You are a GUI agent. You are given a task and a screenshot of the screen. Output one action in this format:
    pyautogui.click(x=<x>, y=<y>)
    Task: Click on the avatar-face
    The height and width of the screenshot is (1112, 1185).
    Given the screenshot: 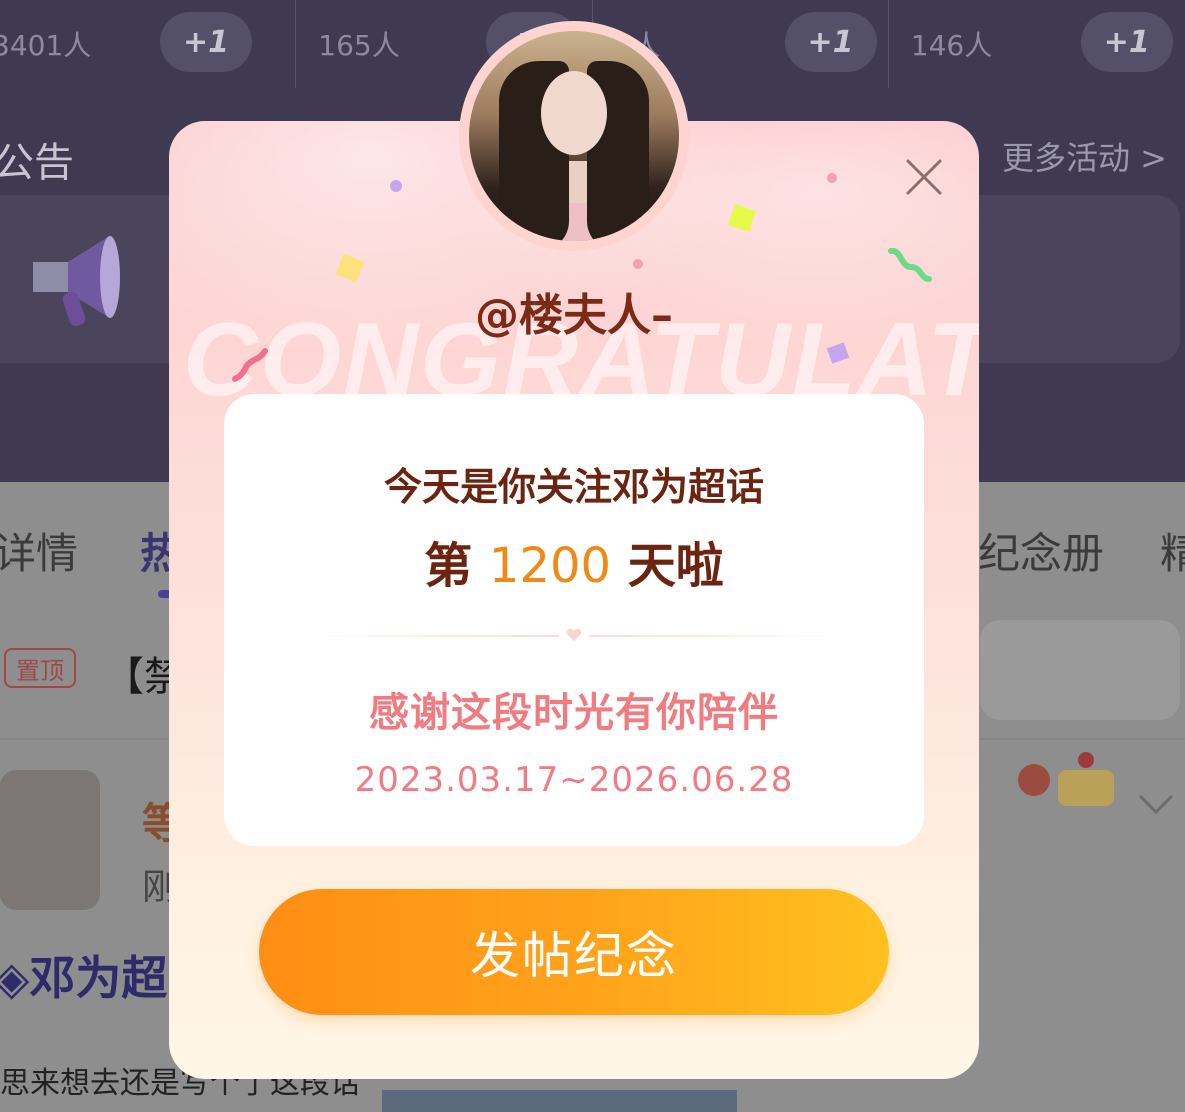 What is the action you would take?
    pyautogui.click(x=574, y=113)
    